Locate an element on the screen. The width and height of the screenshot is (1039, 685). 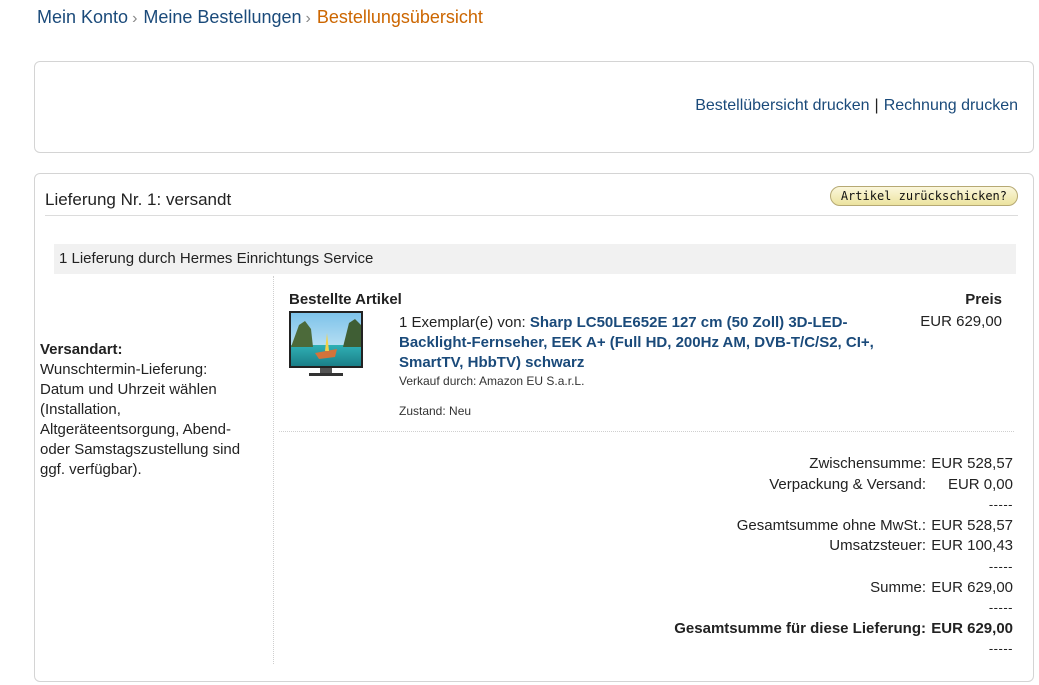
column-divider is located at coordinates (273, 470).